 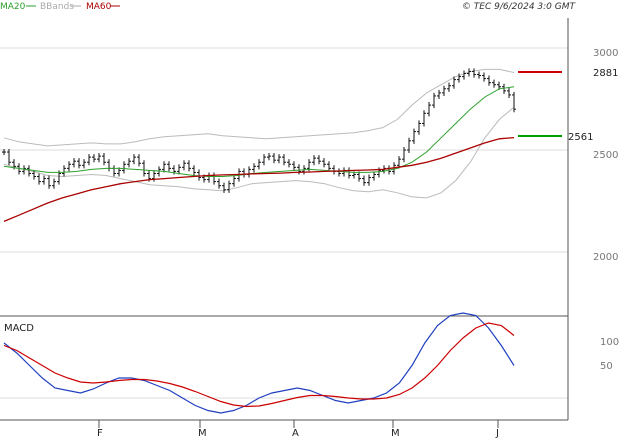 I want to click on legend-bbands-label: BBands, so click(x=57, y=7).